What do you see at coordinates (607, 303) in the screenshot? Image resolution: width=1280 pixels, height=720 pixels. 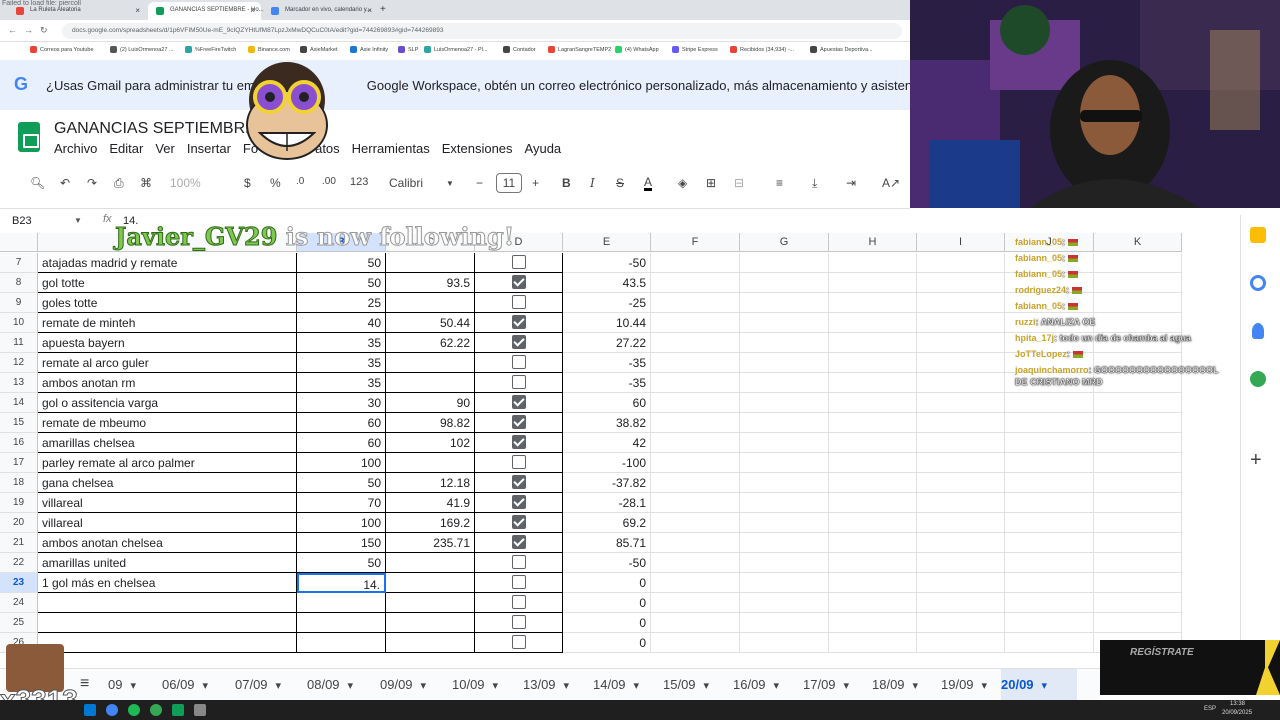 I see `cell-profit: -25` at bounding box center [607, 303].